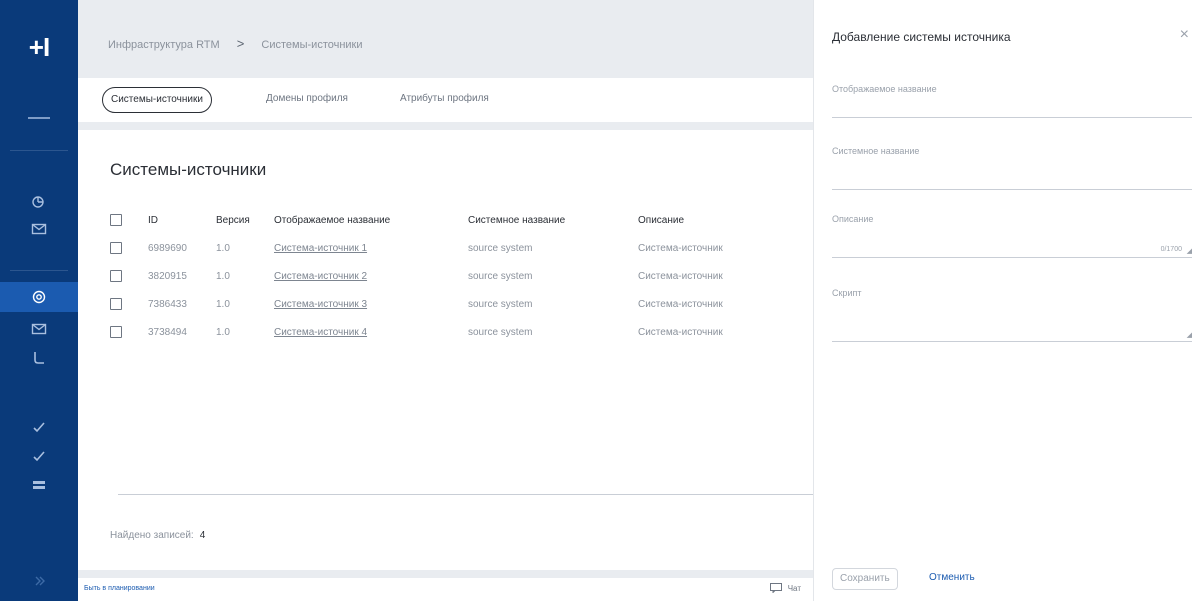  Describe the element at coordinates (167, 304) in the screenshot. I see `cell-id: 7386433` at that location.